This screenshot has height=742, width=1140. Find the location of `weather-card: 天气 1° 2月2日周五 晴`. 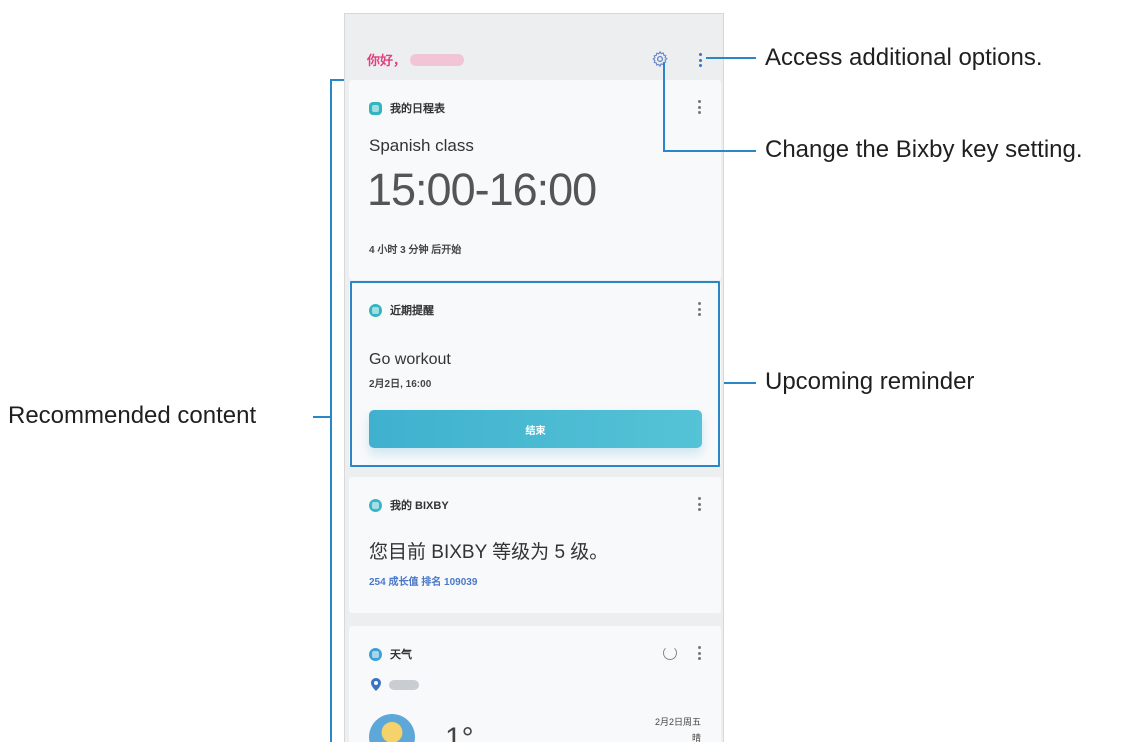

weather-card: 天气 1° 2月2日周五 晴 is located at coordinates (535, 684).